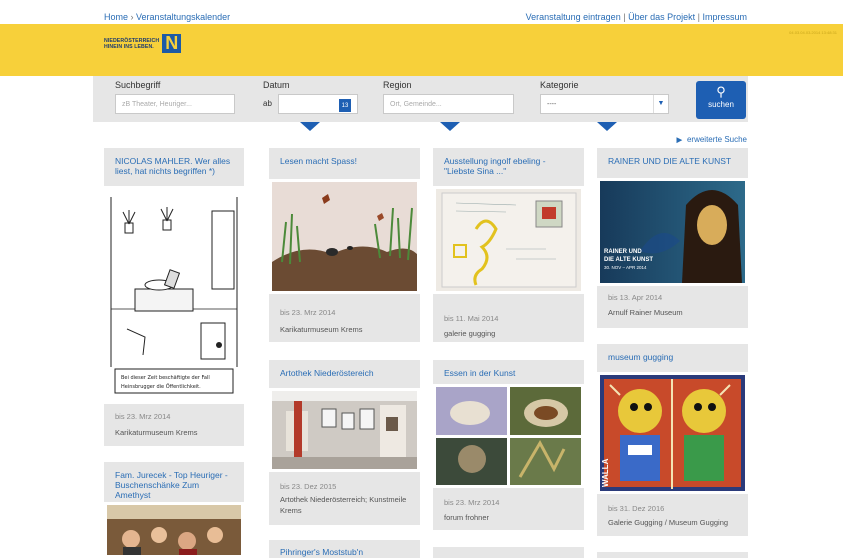 The width and height of the screenshot is (843, 558). What do you see at coordinates (467, 517) in the screenshot?
I see `event-location: forum frohner` at bounding box center [467, 517].